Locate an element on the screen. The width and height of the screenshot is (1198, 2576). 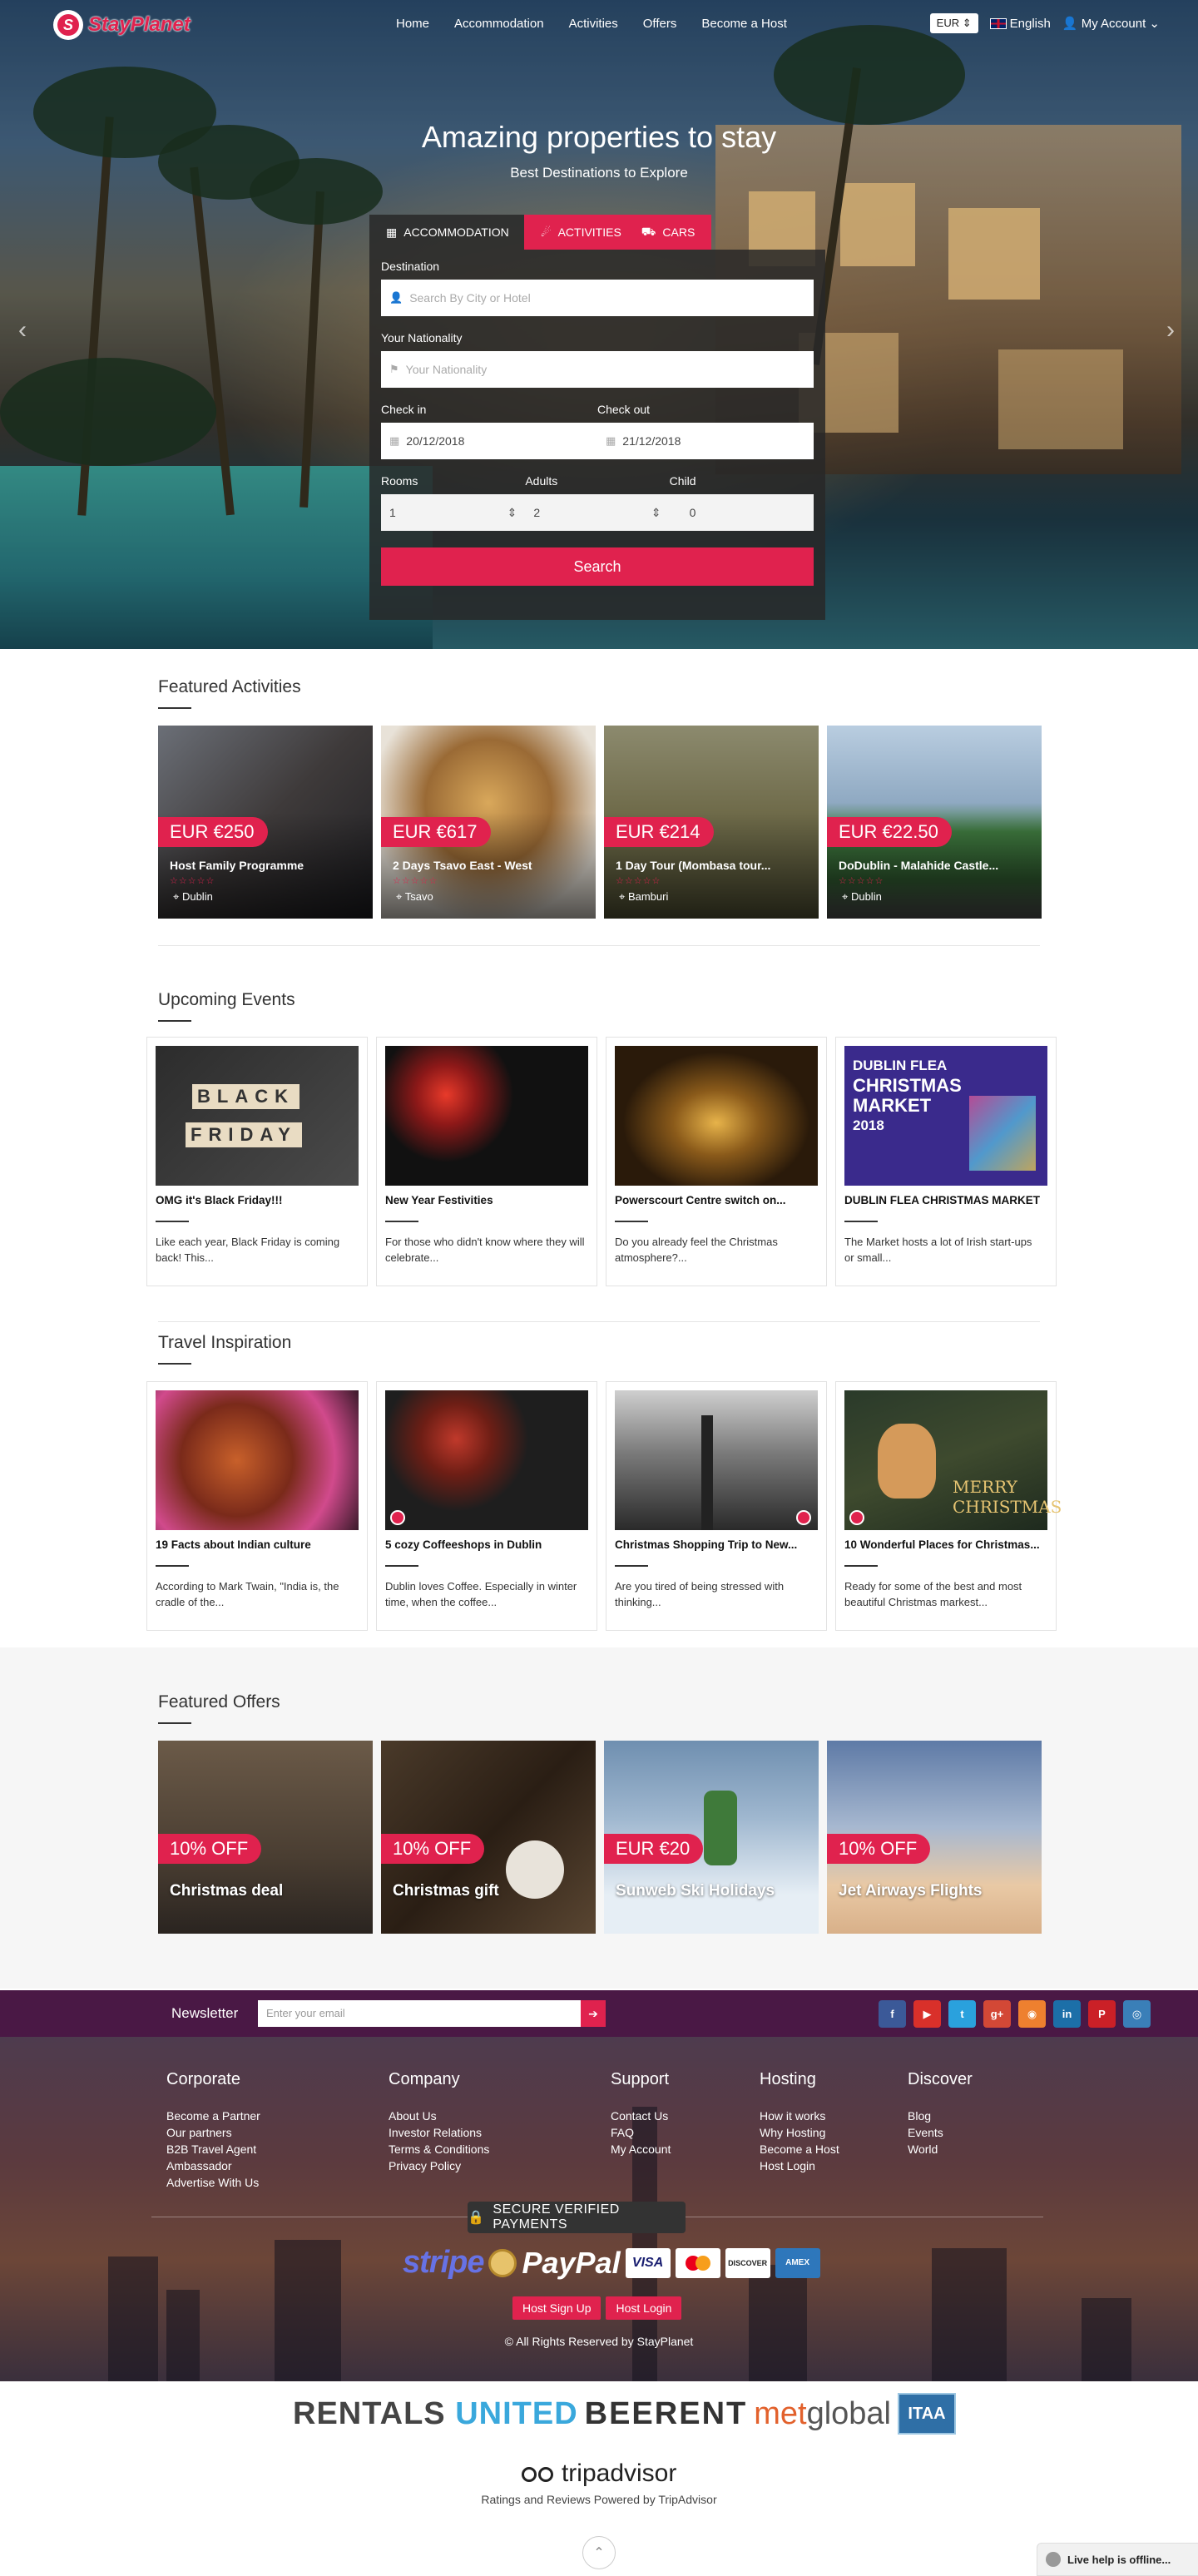
footer-link: Why Hosting is located at coordinates (800, 2133).